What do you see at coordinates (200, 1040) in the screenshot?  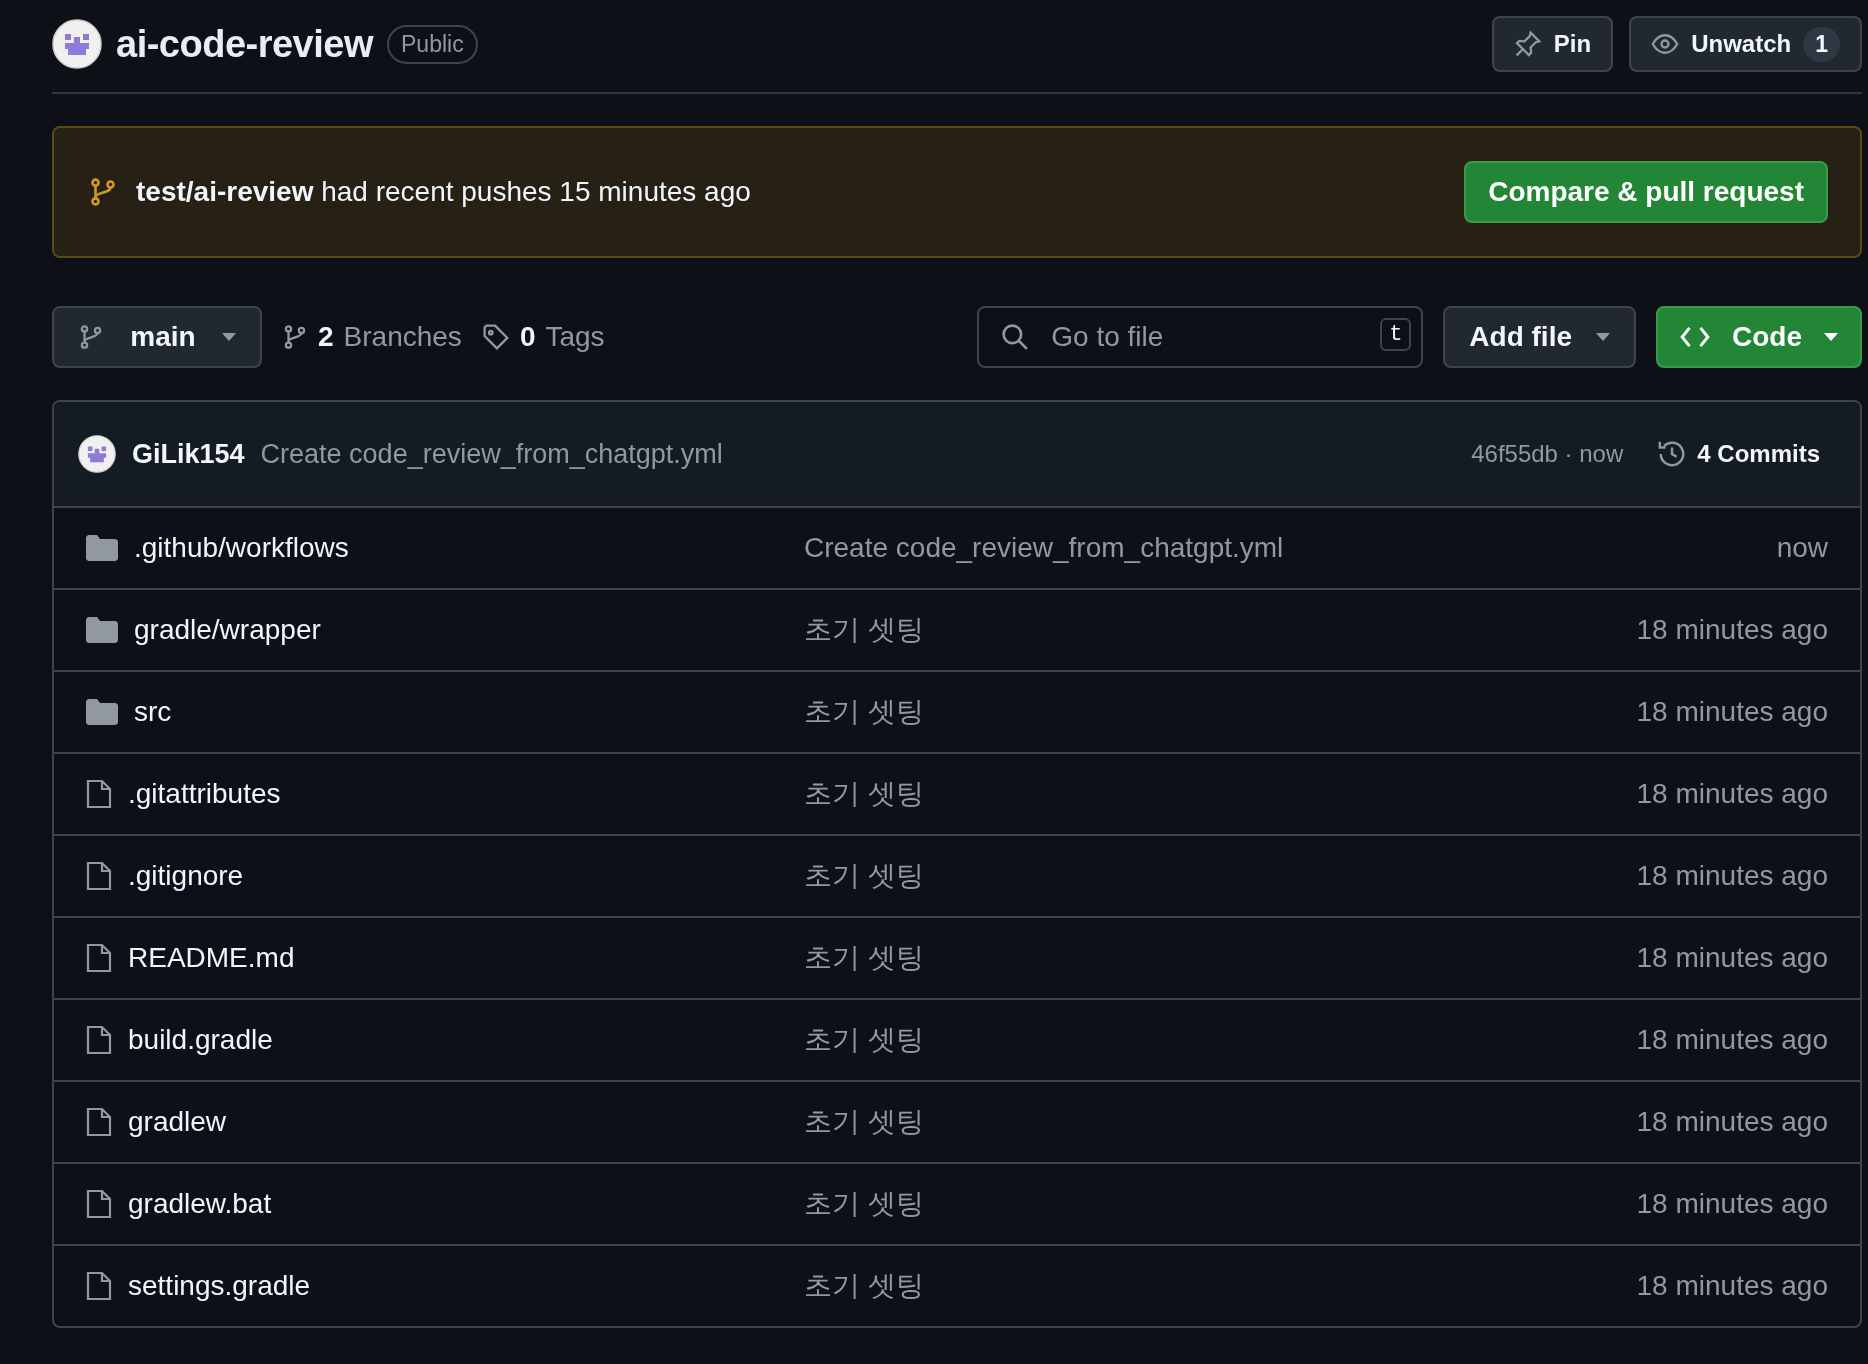 I see `file-name: build.gradle` at bounding box center [200, 1040].